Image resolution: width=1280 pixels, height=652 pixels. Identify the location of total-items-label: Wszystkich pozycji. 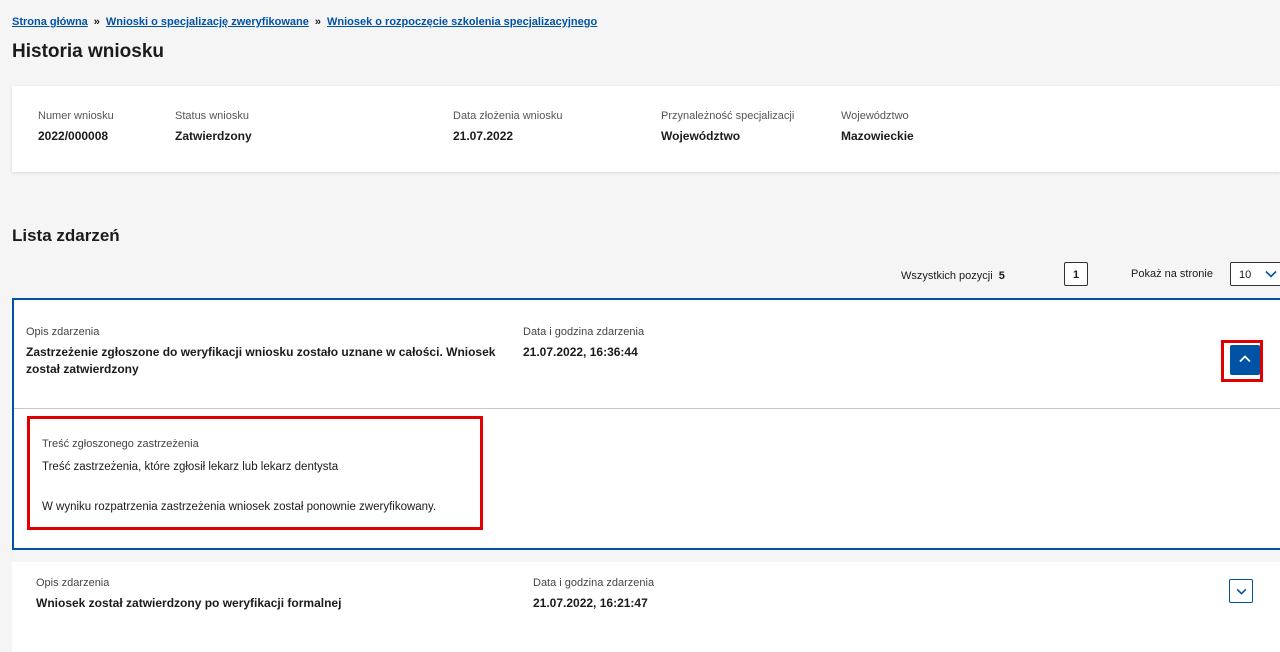
(947, 276).